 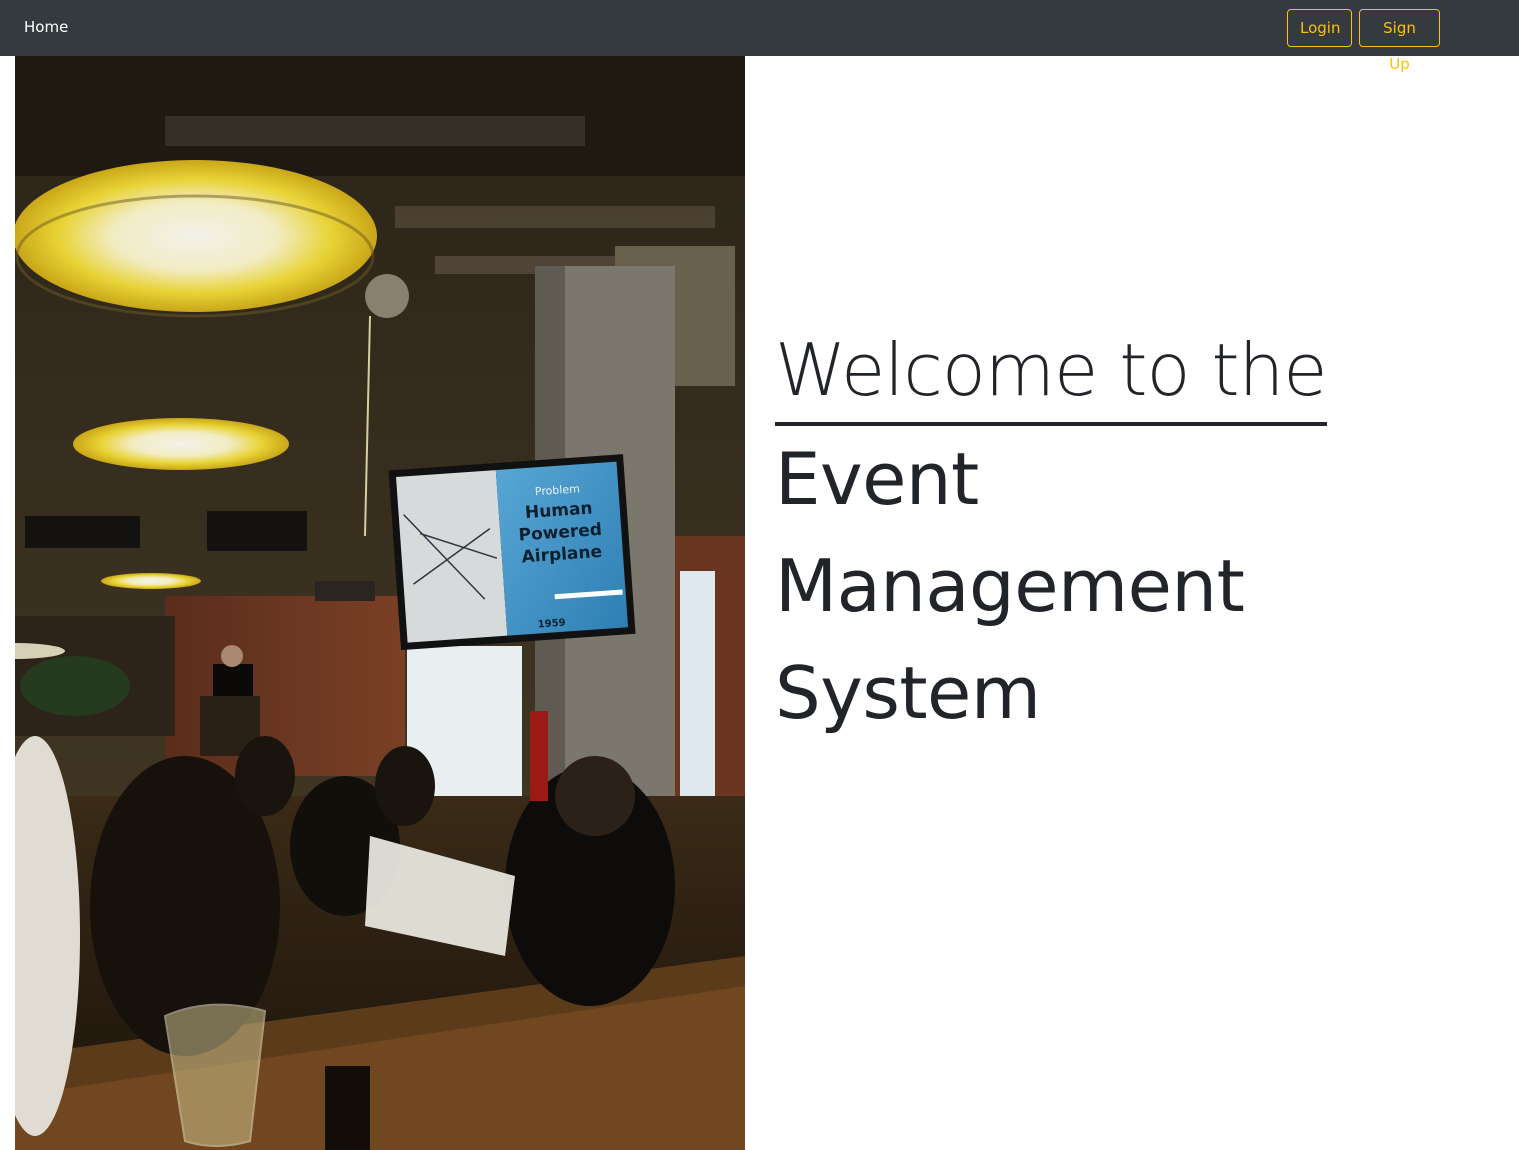 I want to click on hero-headline: Welcome to the Event Management System, so click(x=1051, y=532).